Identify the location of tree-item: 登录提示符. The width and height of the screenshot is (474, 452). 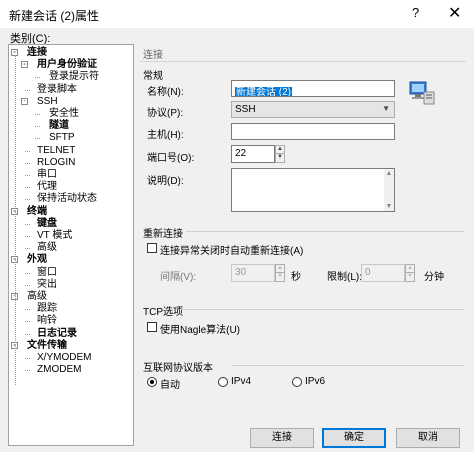
(71, 77).